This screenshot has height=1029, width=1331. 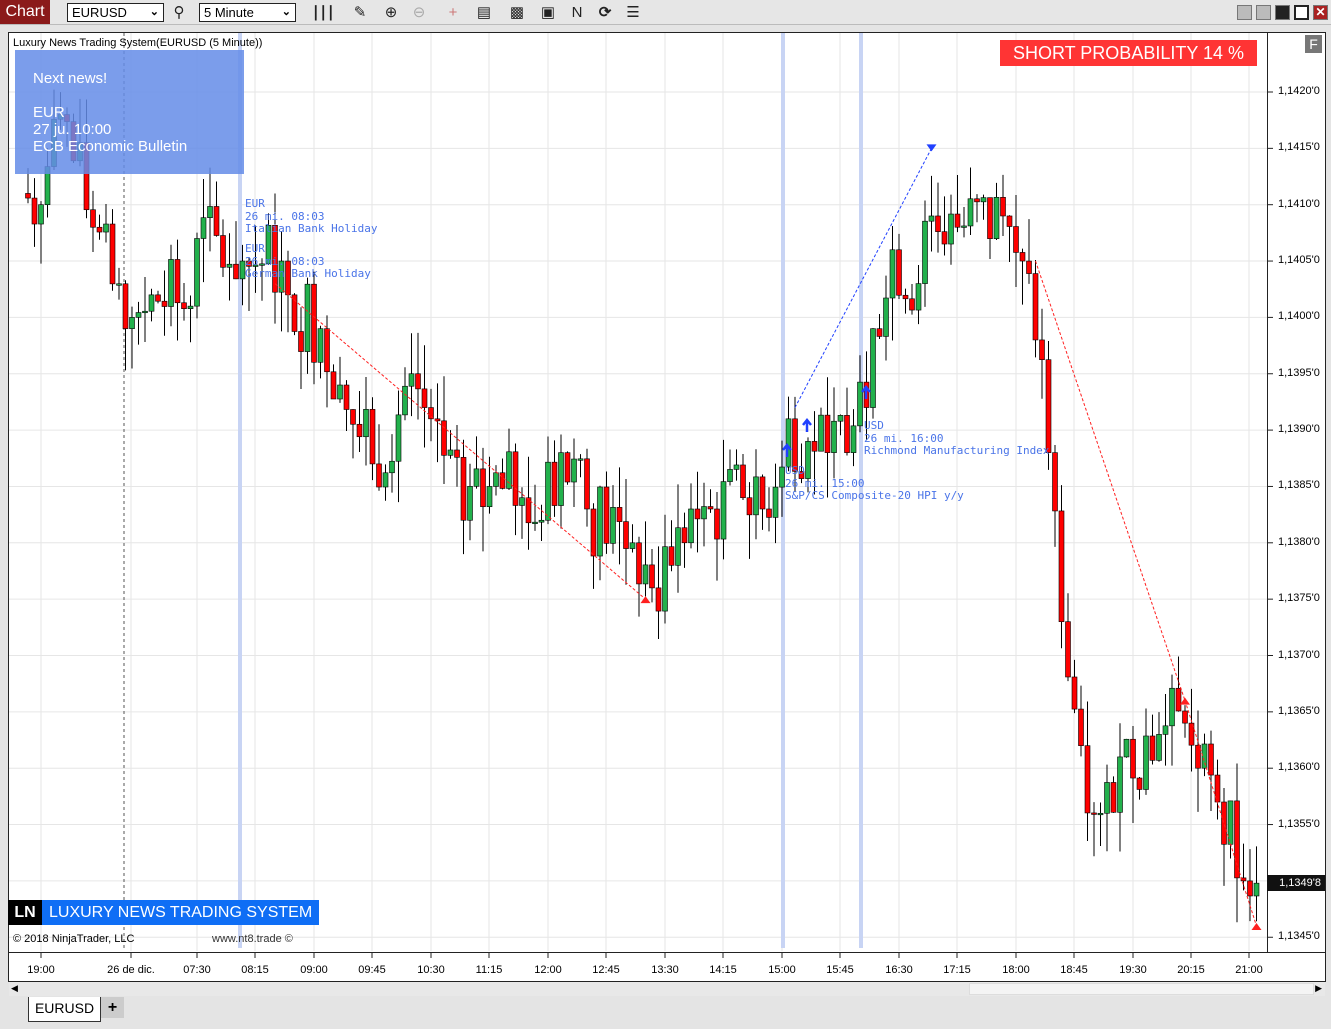 I want to click on price-label: 1,1365'0, so click(x=1299, y=710).